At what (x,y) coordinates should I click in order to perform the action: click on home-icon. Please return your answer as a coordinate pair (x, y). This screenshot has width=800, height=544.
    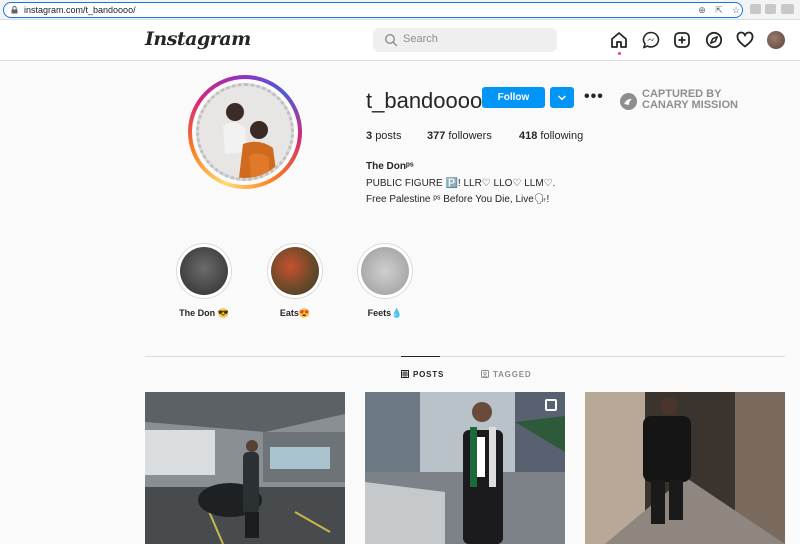
    Looking at the image, I should click on (619, 40).